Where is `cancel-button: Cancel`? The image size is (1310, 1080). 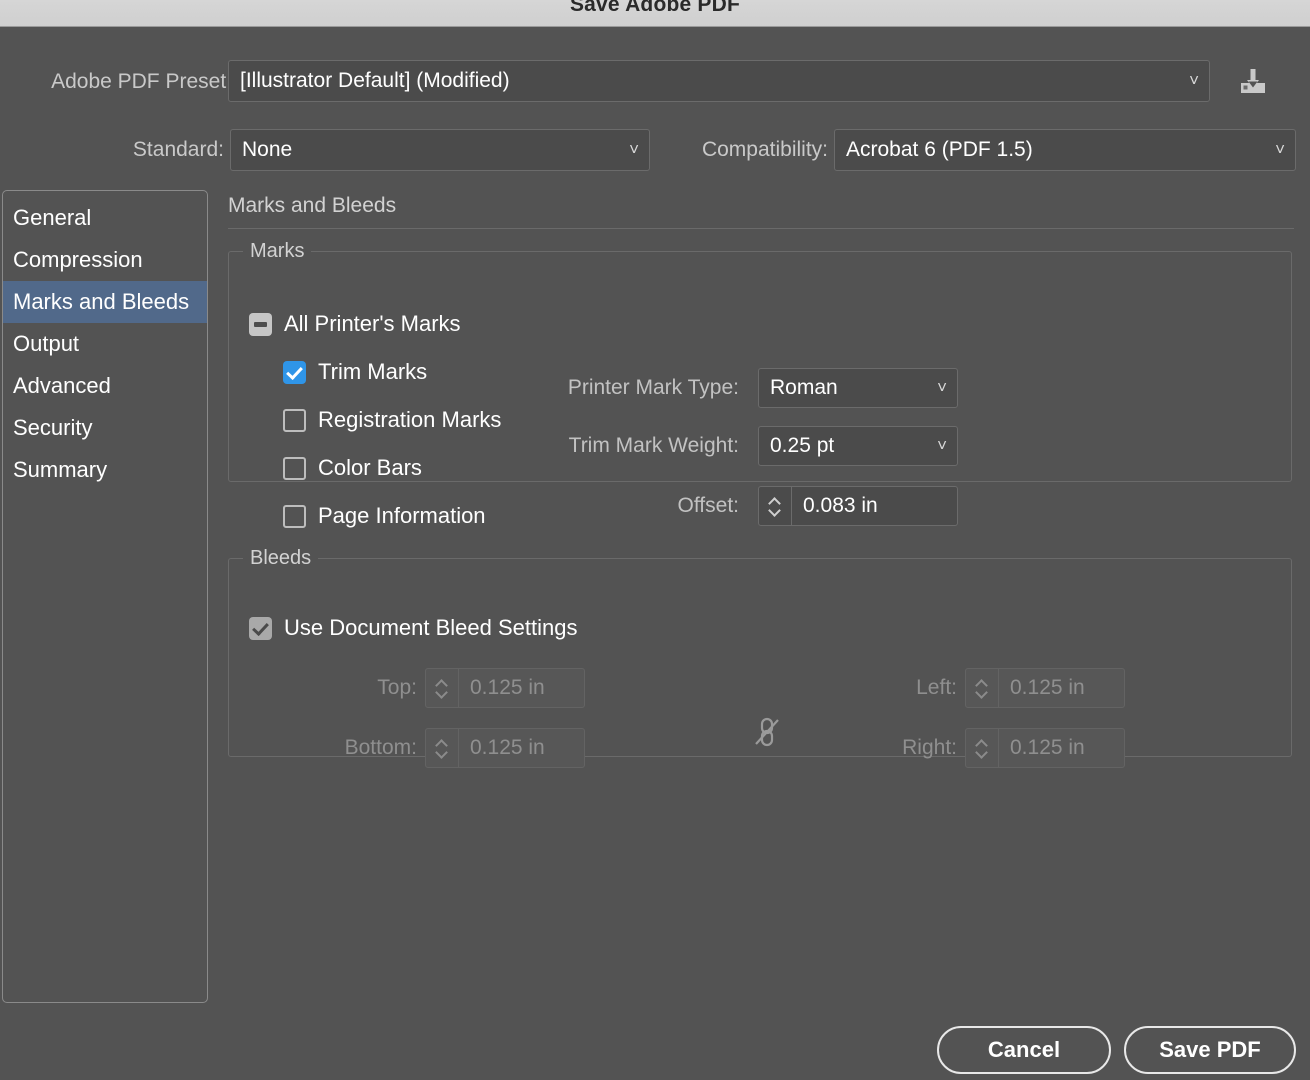 cancel-button: Cancel is located at coordinates (1024, 1050).